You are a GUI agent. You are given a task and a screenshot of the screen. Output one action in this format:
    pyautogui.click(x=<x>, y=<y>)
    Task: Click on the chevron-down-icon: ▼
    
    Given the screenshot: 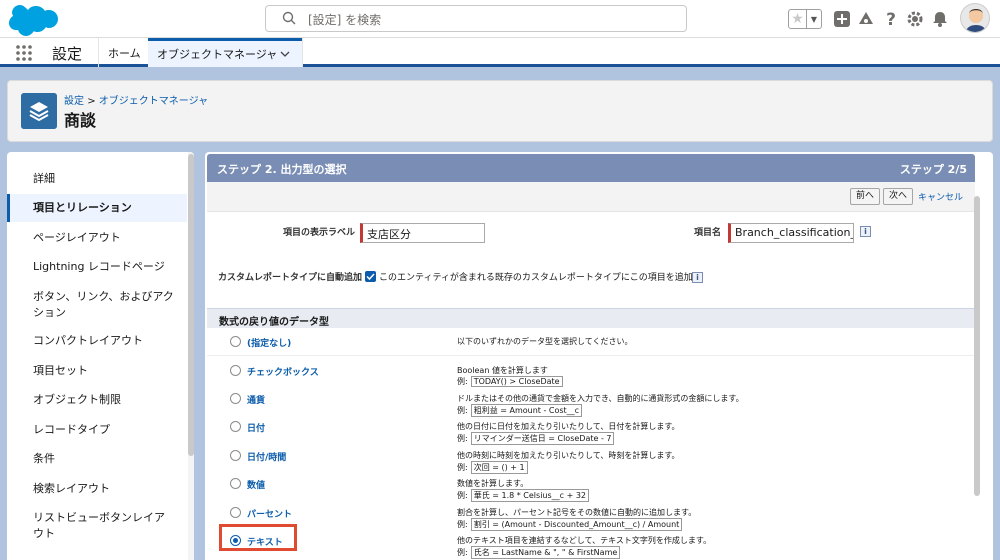 What is the action you would take?
    pyautogui.click(x=814, y=19)
    